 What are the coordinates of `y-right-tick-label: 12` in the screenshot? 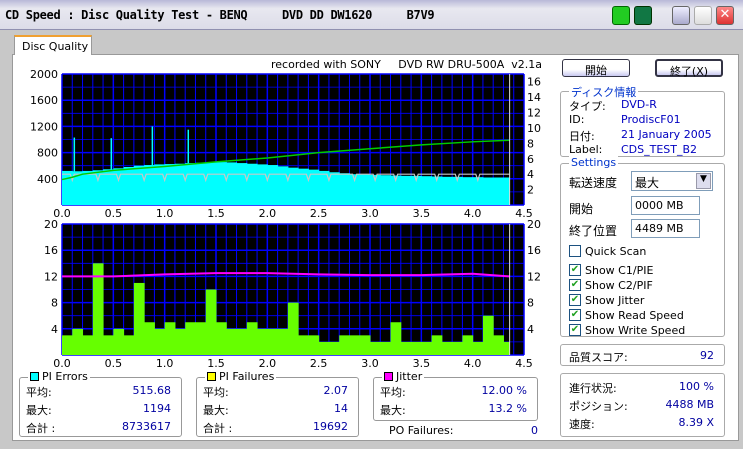 It's located at (534, 113).